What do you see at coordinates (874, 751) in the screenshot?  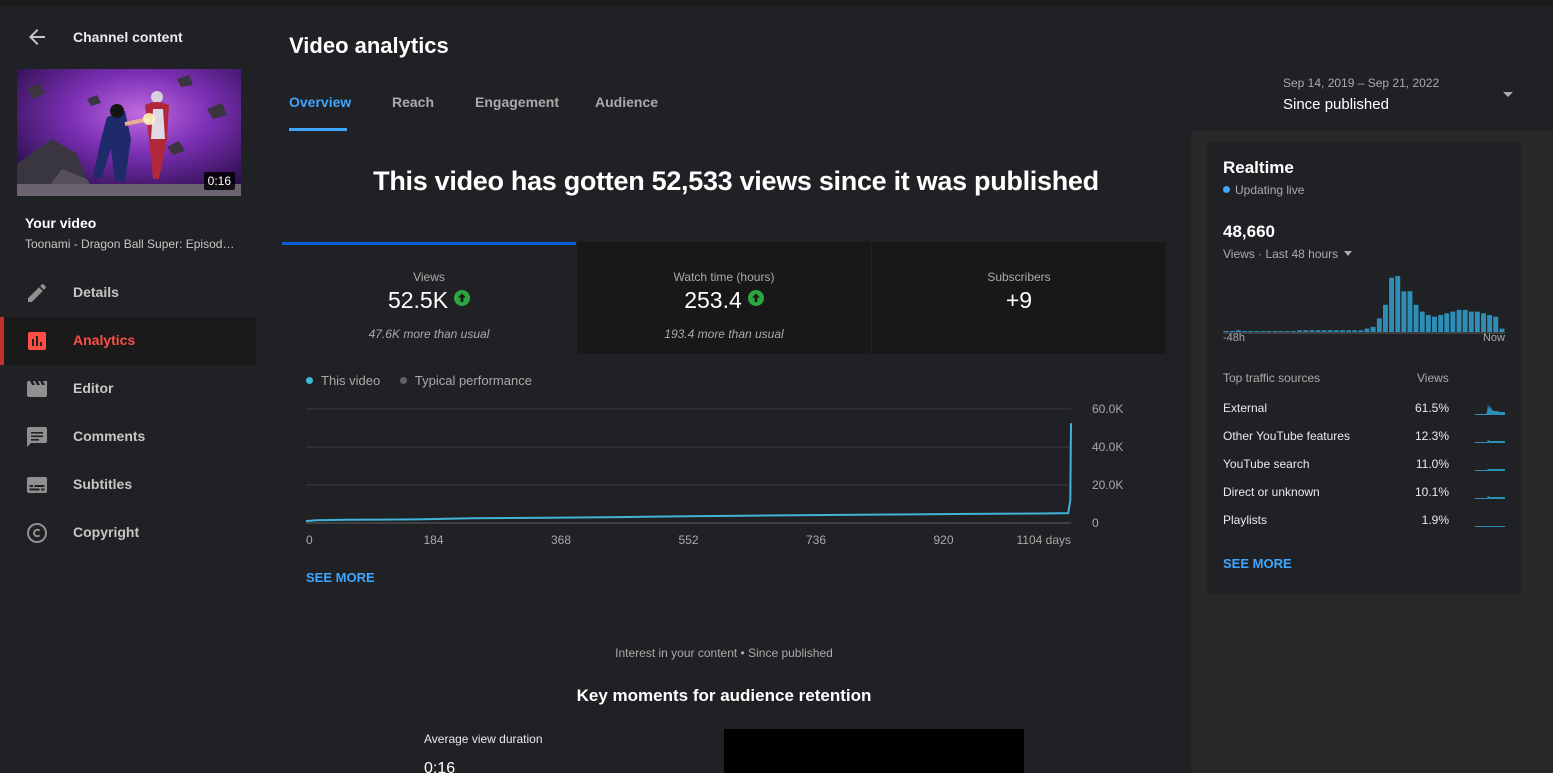 I see `retention-video-preview` at bounding box center [874, 751].